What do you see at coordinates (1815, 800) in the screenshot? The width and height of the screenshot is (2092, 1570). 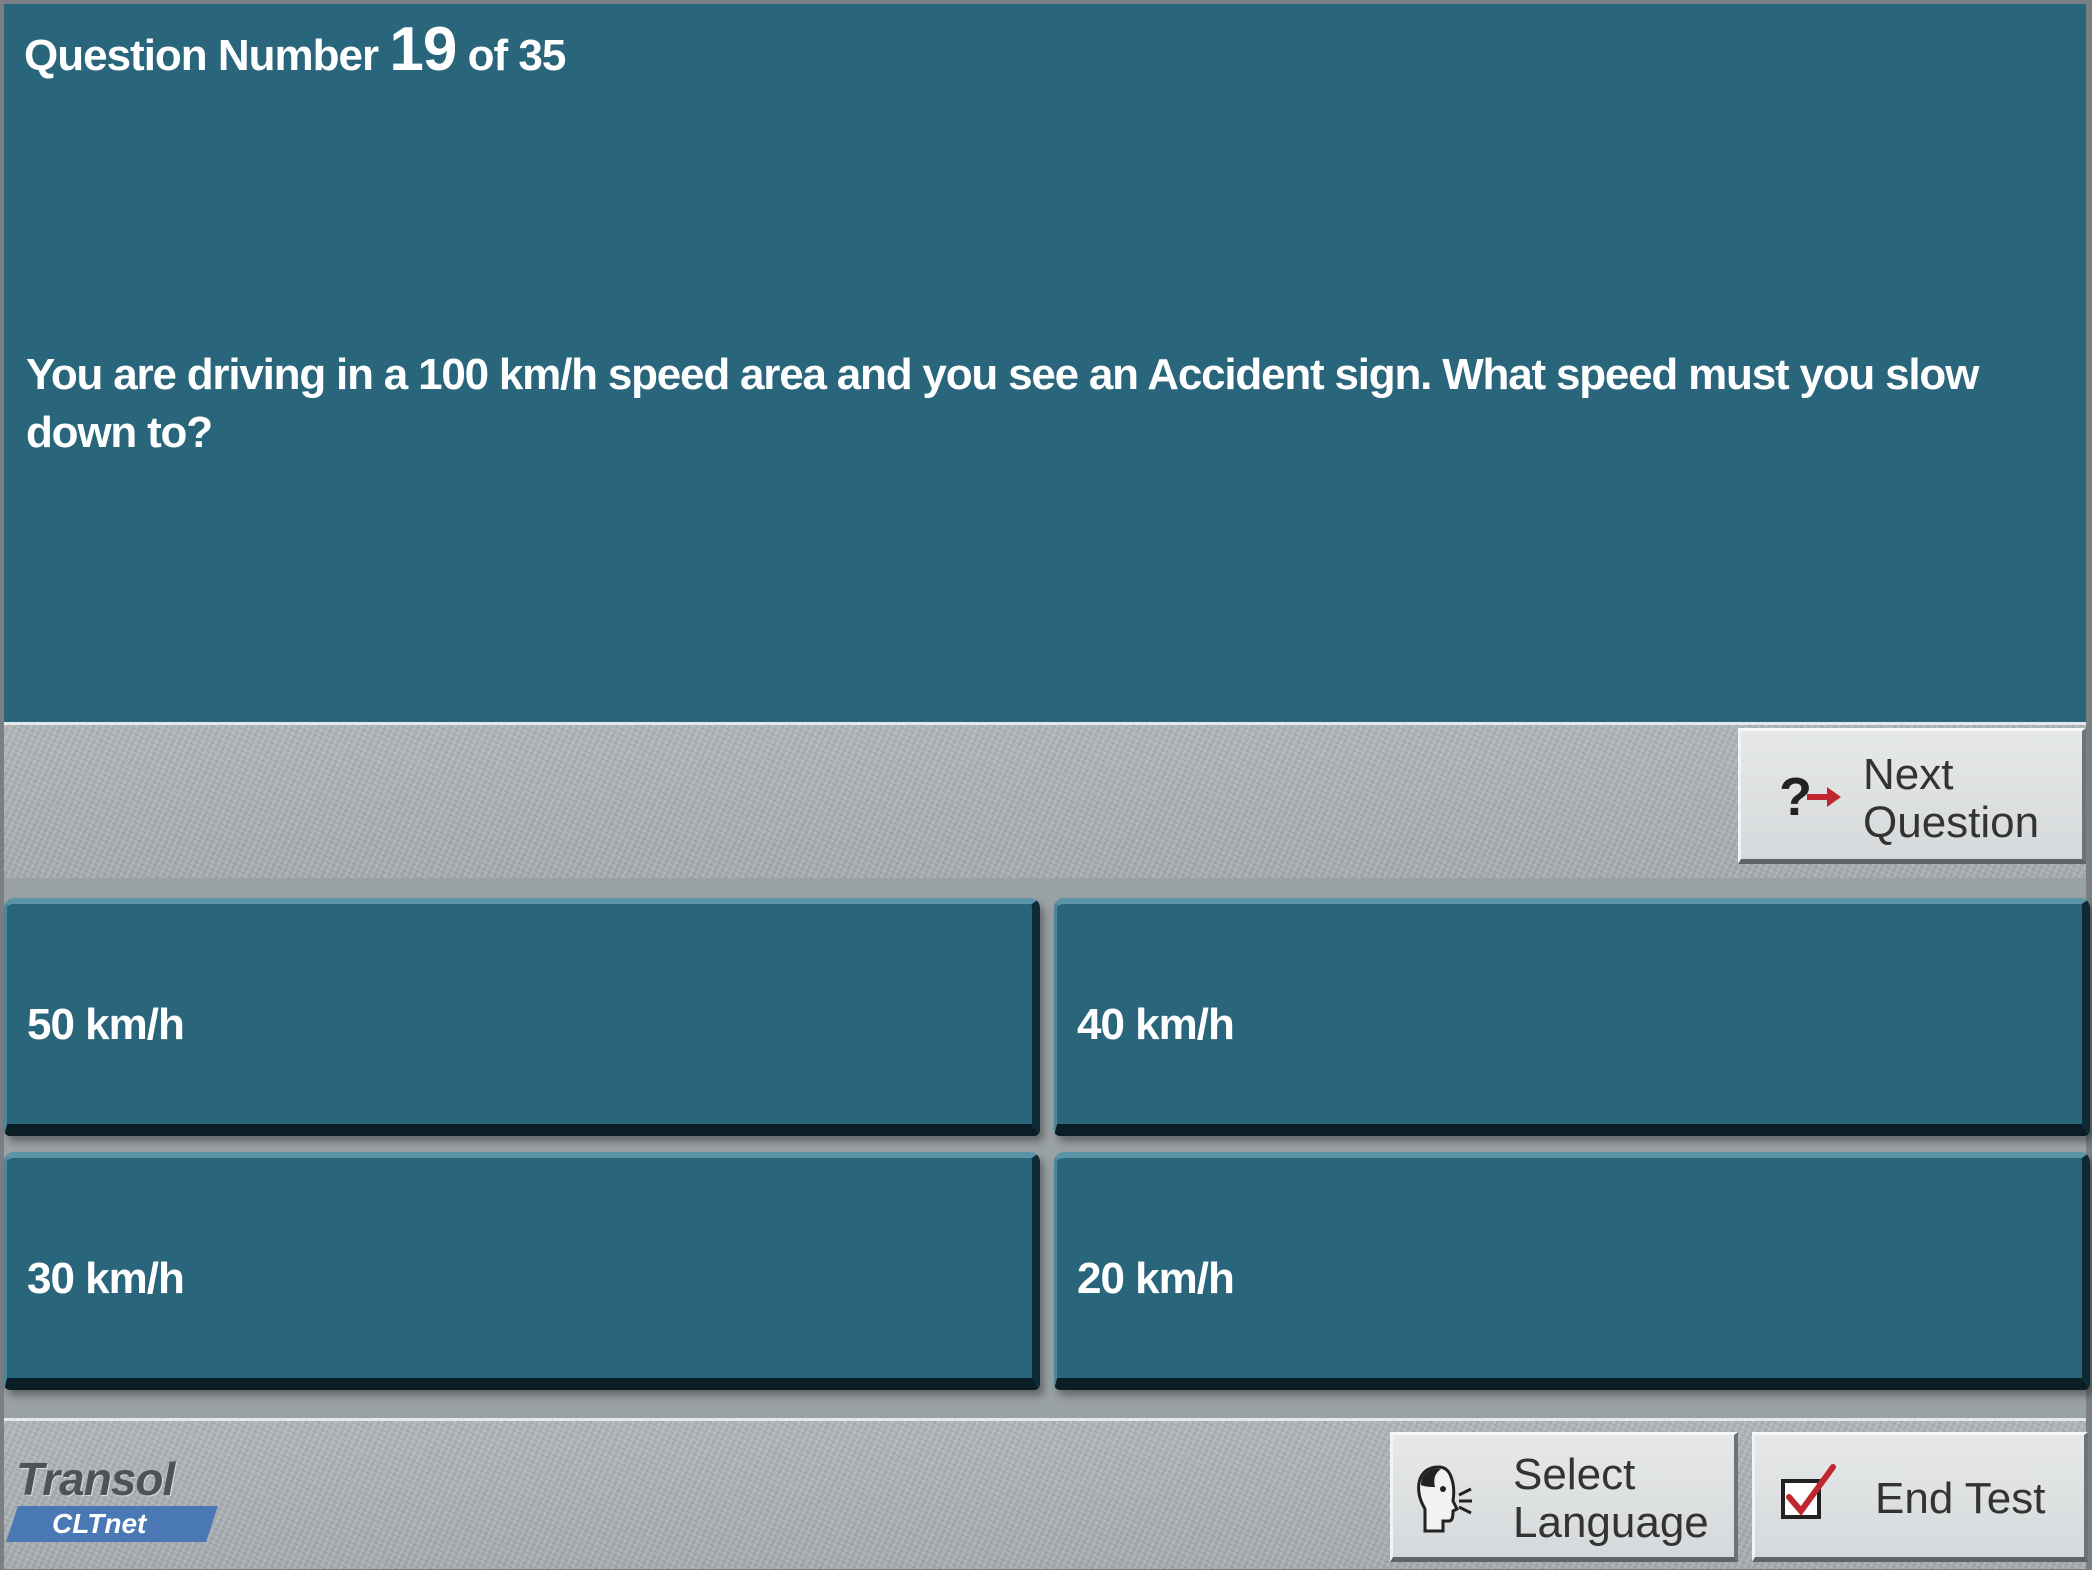 I see `question-arrow-icon: ?` at bounding box center [1815, 800].